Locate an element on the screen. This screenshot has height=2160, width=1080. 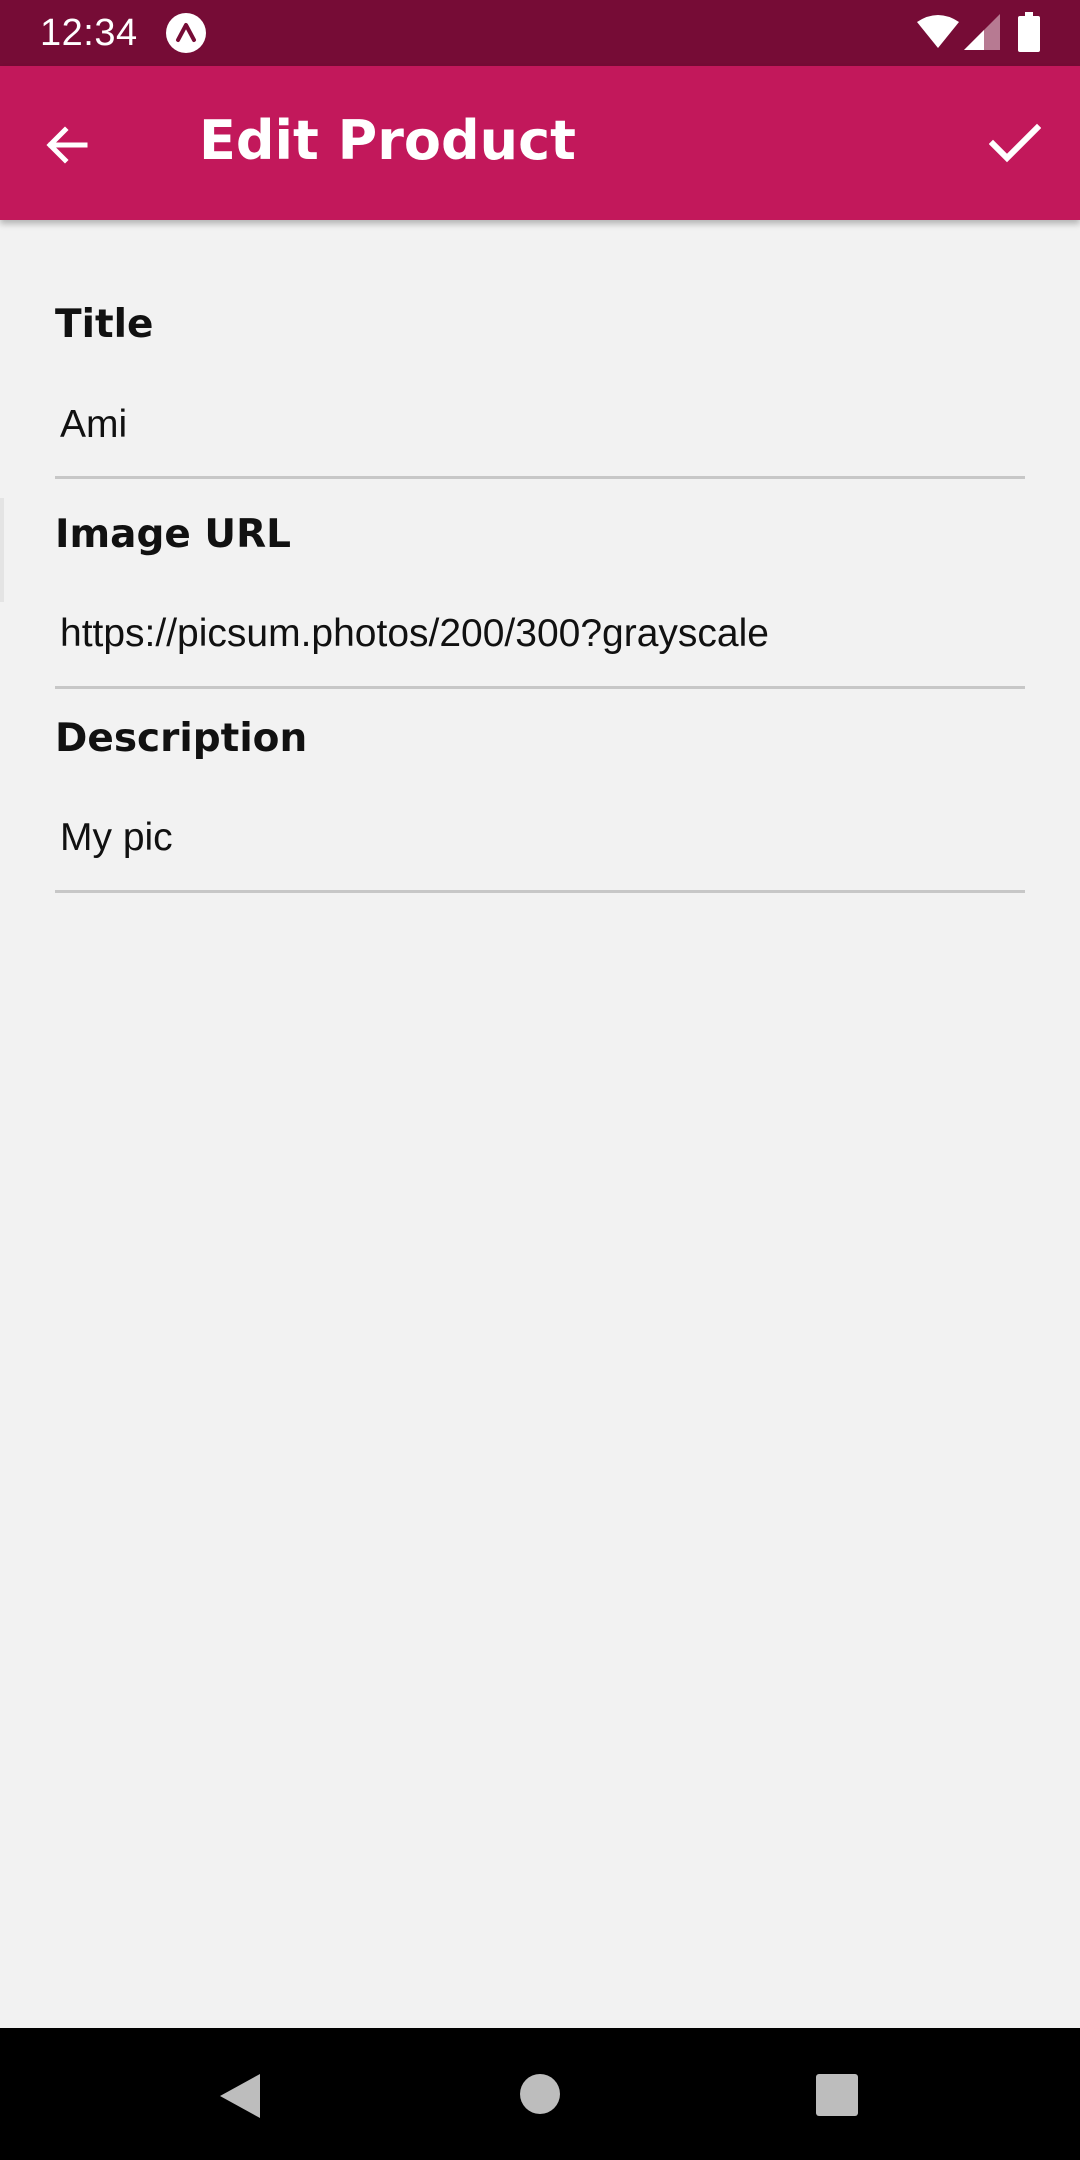
description-label: Description is located at coordinates (181, 738).